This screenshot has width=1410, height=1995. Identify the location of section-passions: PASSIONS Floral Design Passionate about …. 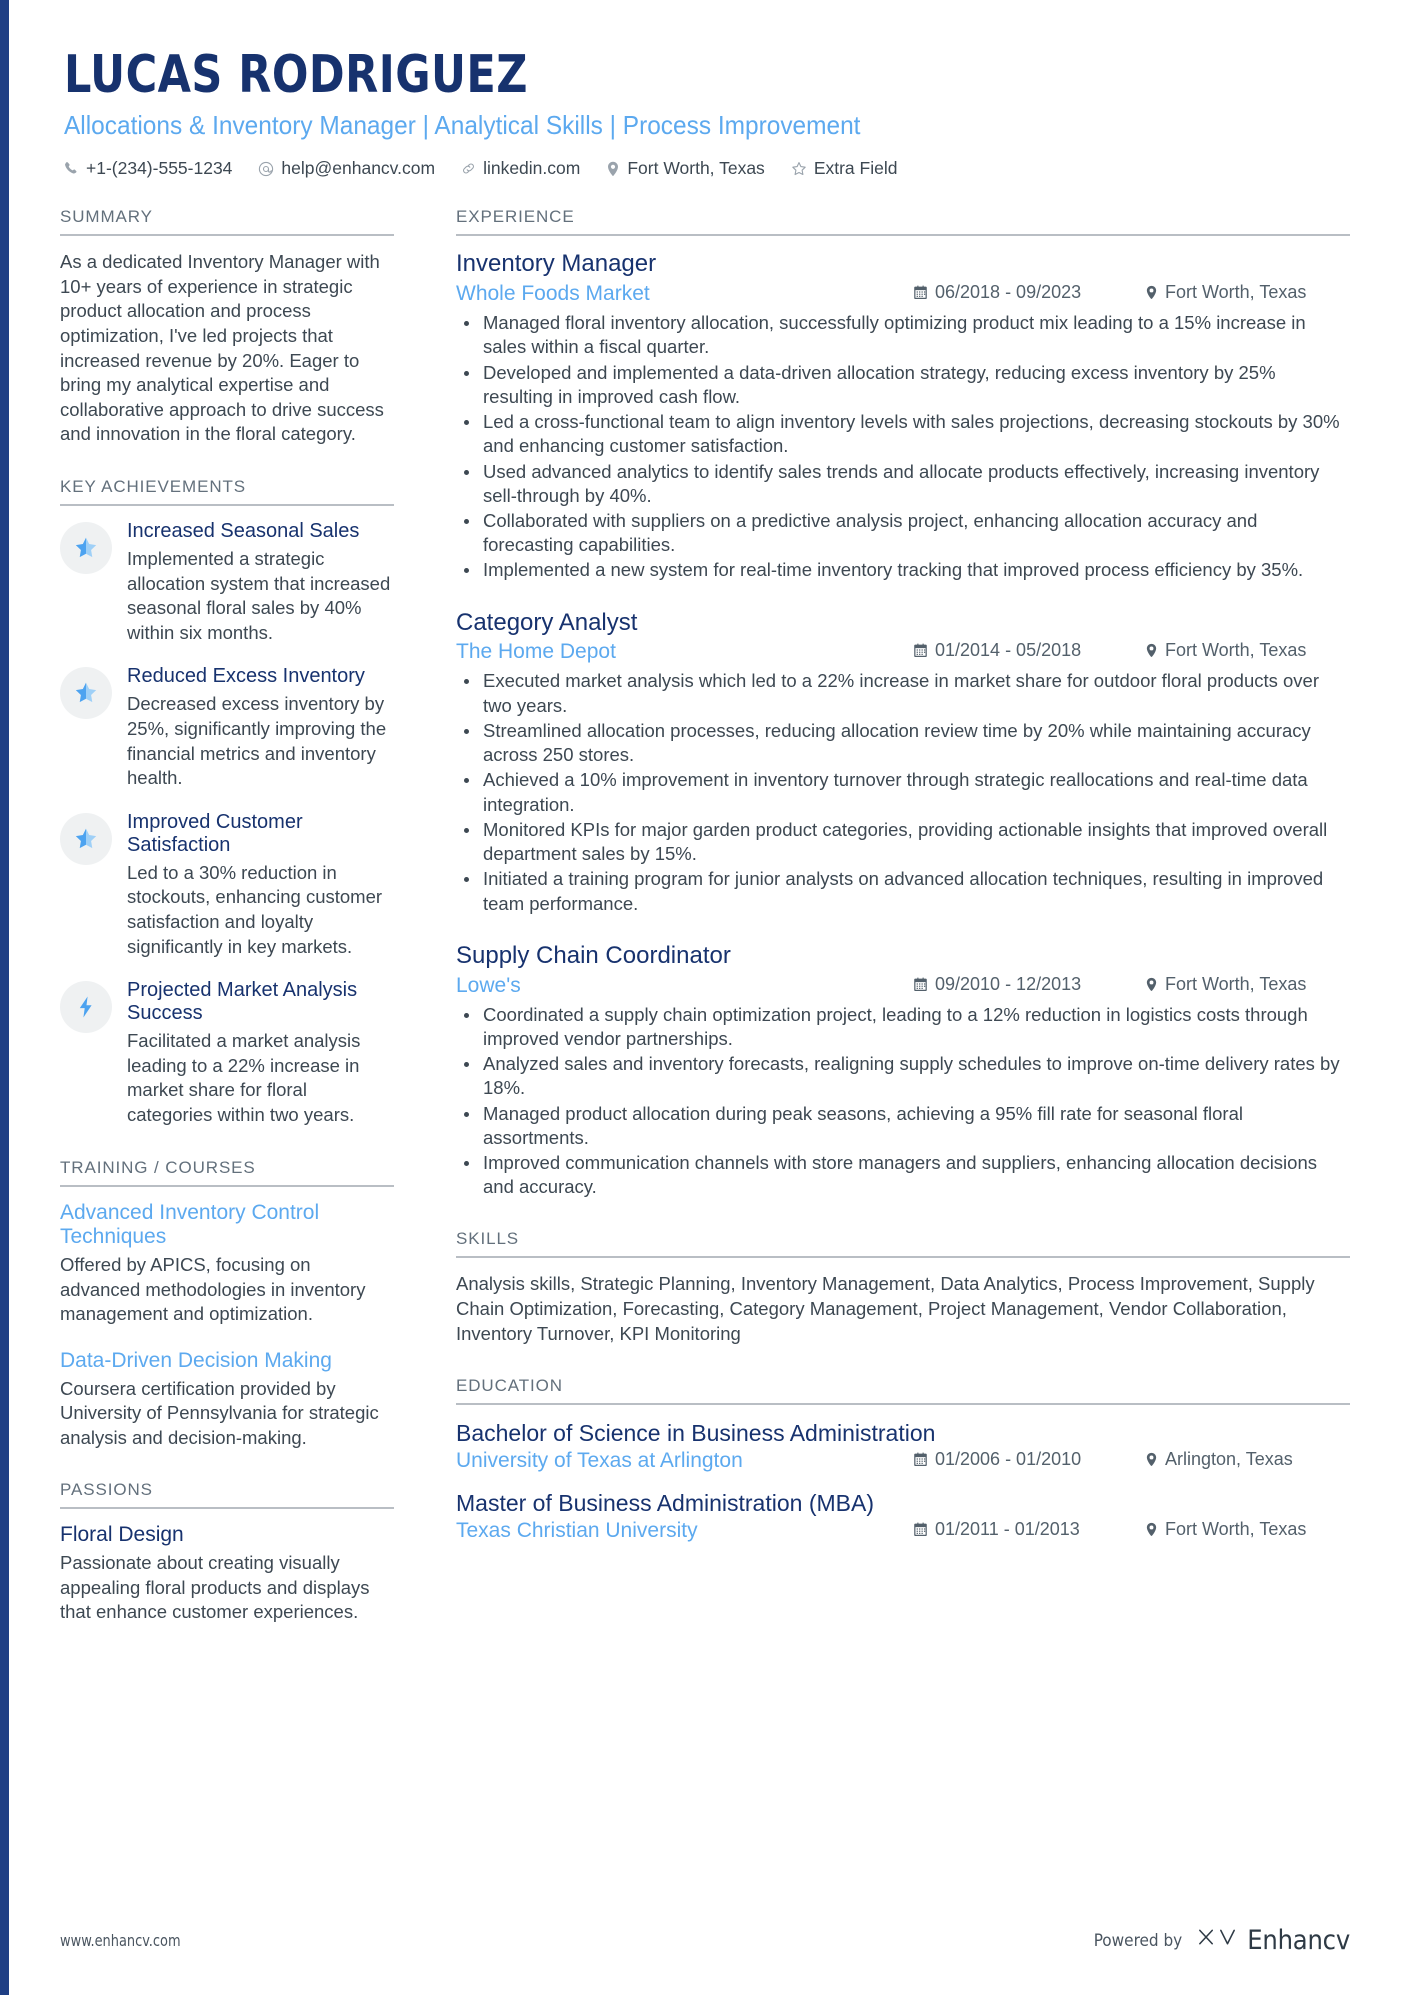
(227, 1552).